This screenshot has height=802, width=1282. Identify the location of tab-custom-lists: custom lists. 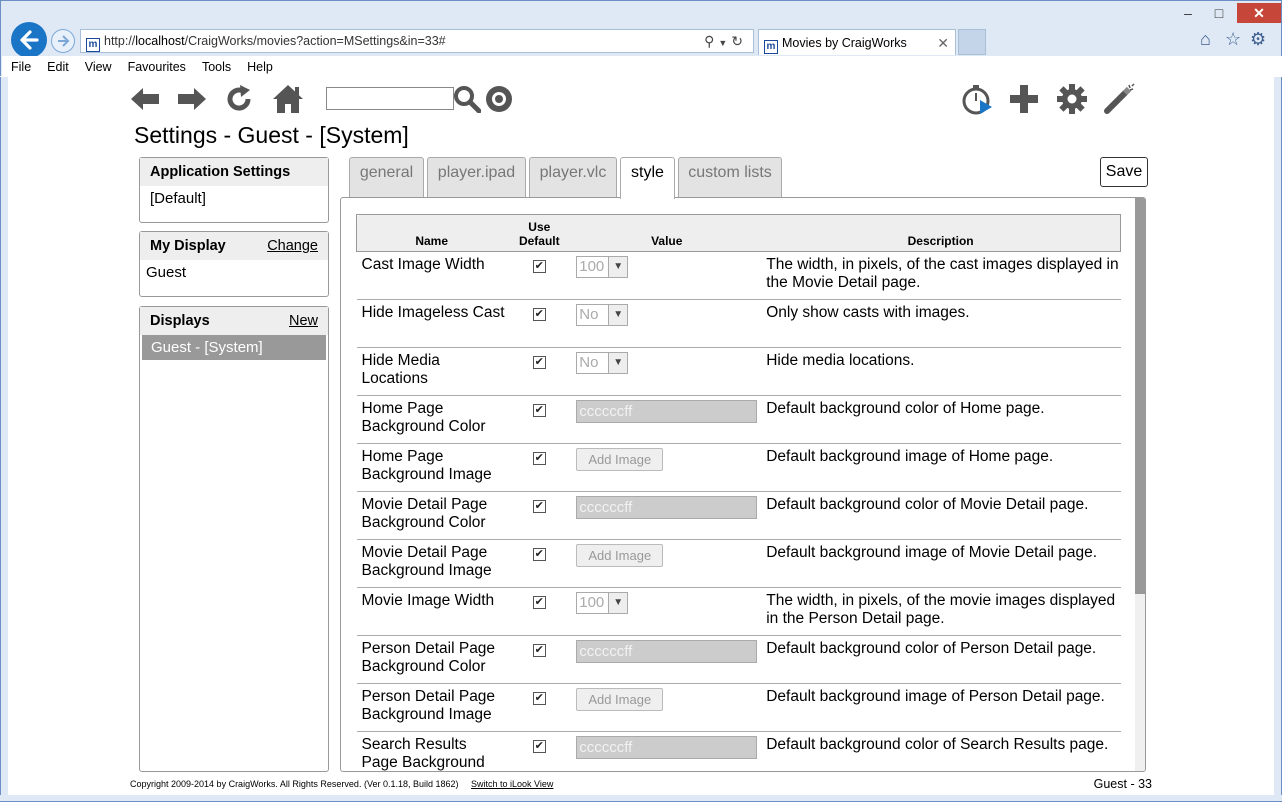
(730, 177).